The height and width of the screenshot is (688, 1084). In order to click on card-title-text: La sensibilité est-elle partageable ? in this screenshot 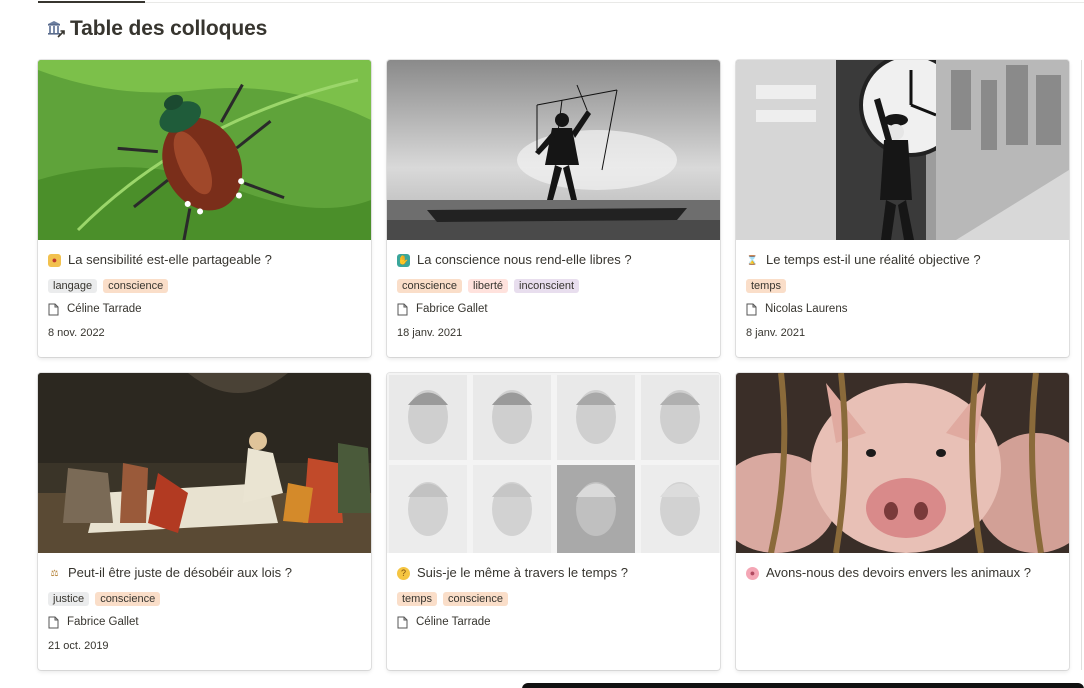, I will do `click(170, 259)`.